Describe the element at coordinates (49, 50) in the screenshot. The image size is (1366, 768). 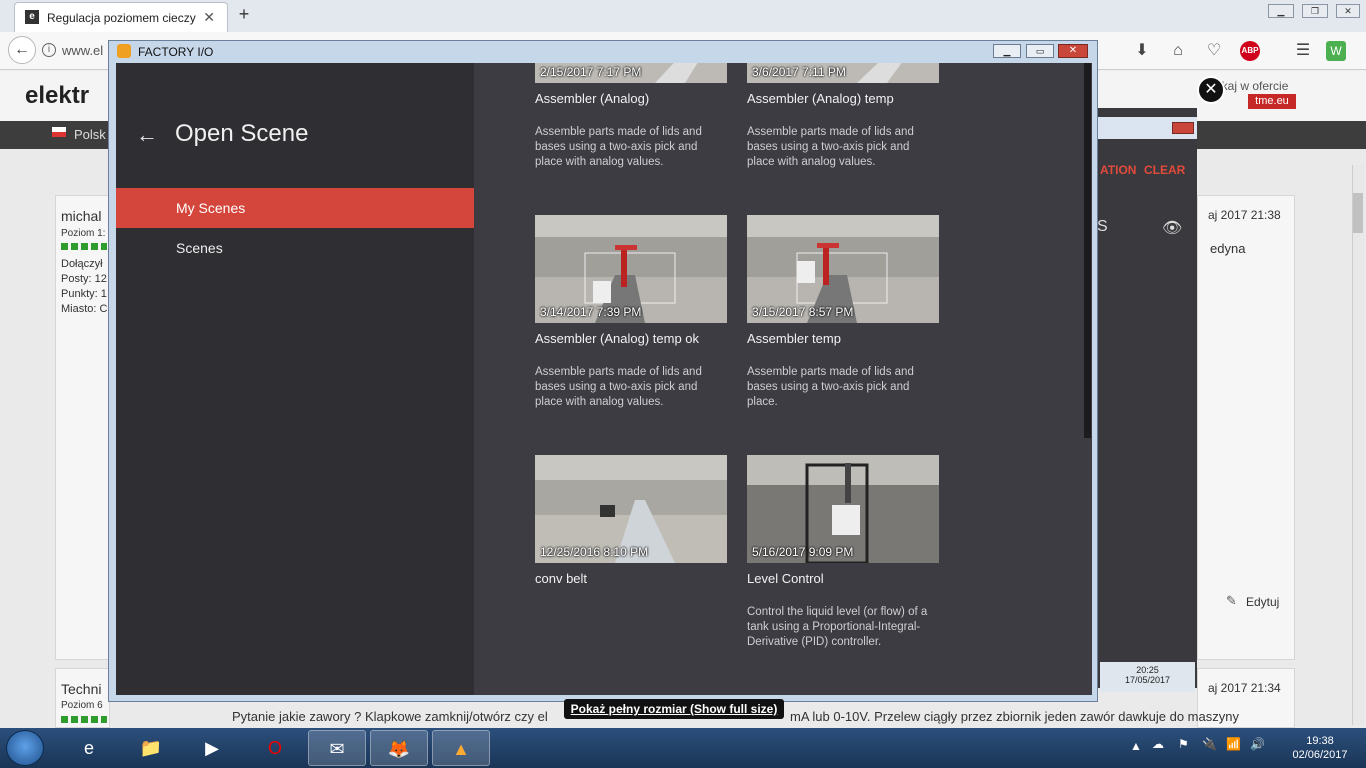
I see `info-icon: i` at that location.